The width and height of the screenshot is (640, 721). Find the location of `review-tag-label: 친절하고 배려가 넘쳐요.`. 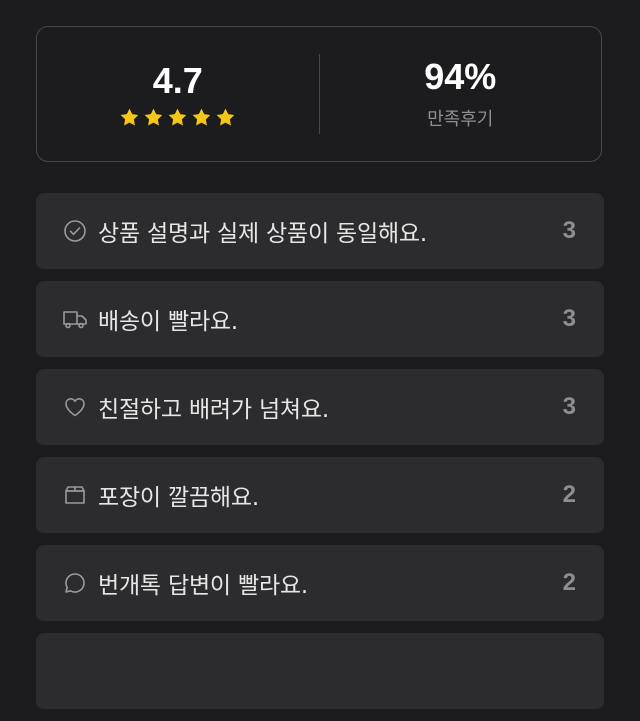

review-tag-label: 친절하고 배려가 넘쳐요. is located at coordinates (213, 410).